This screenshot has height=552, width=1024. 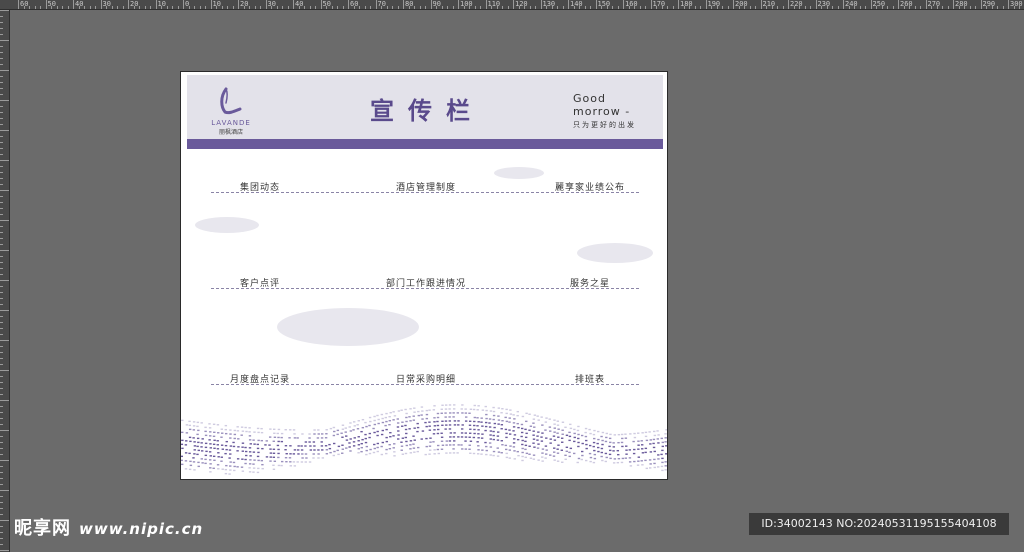 What do you see at coordinates (231, 101) in the screenshot?
I see `lavande-logo-icon` at bounding box center [231, 101].